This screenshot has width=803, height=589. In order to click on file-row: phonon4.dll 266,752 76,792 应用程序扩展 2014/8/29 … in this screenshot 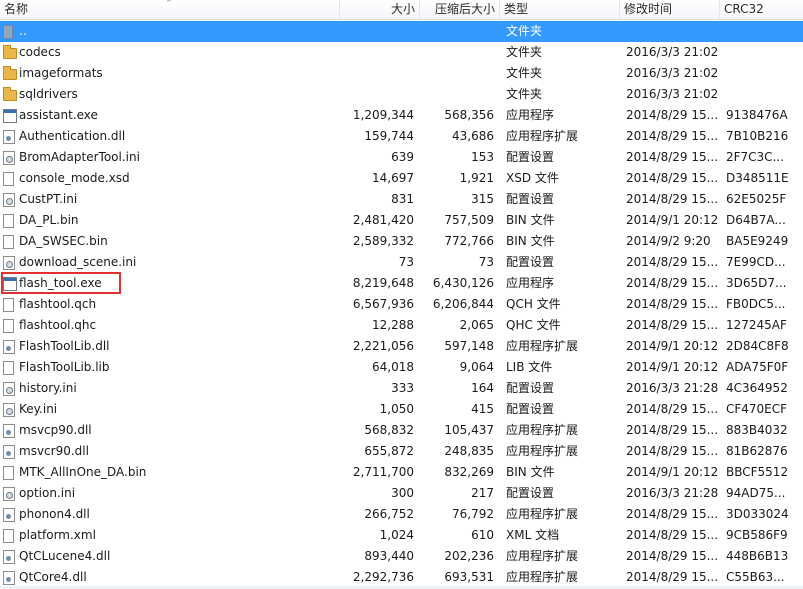, I will do `click(401, 514)`.